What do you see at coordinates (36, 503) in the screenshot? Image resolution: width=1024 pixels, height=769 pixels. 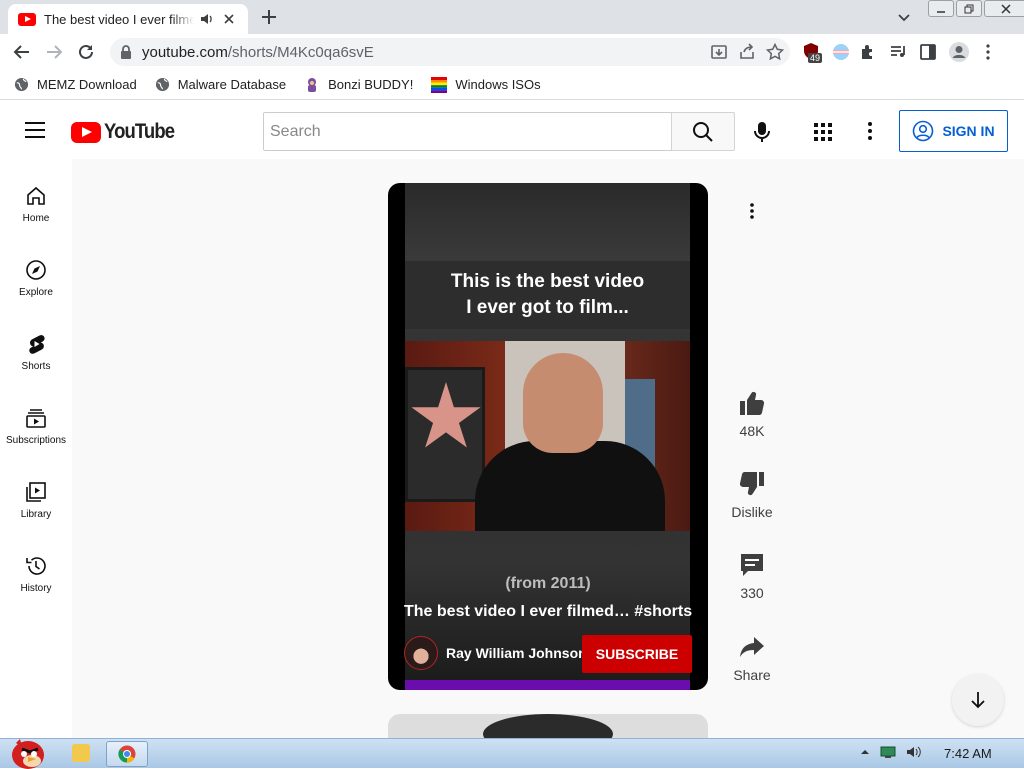 I see `sidebar-item-library: Library` at bounding box center [36, 503].